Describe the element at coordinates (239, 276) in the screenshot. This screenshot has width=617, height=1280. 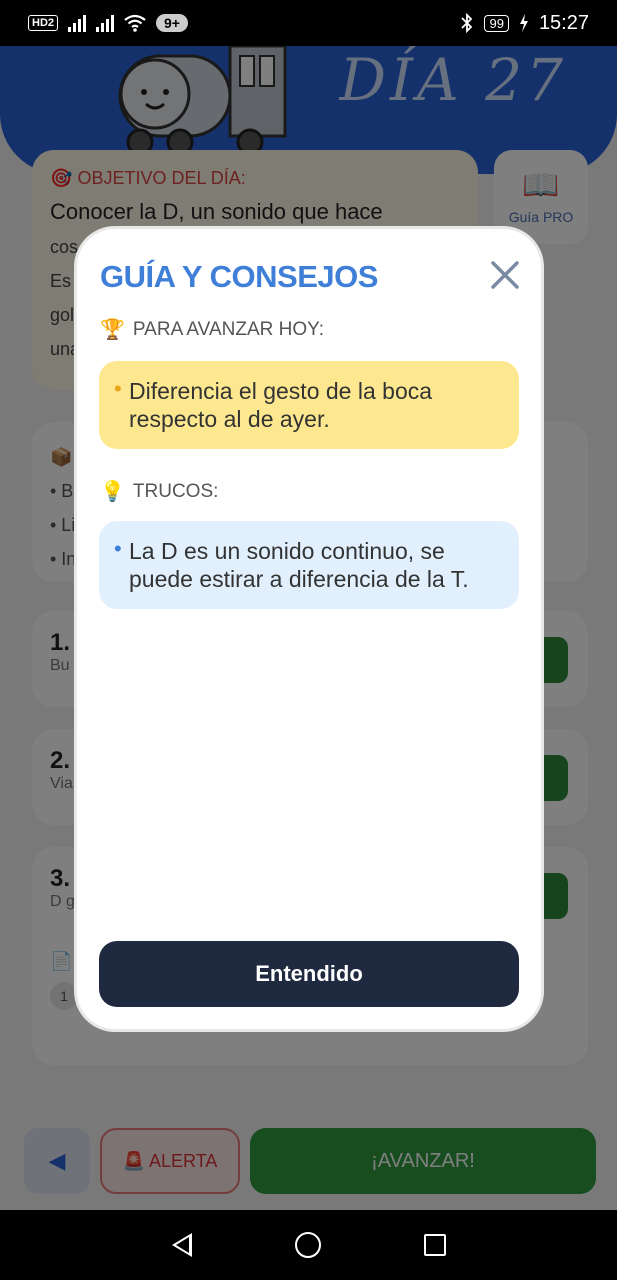
I see `modal-title: GUÍA Y CONSEJOS` at that location.